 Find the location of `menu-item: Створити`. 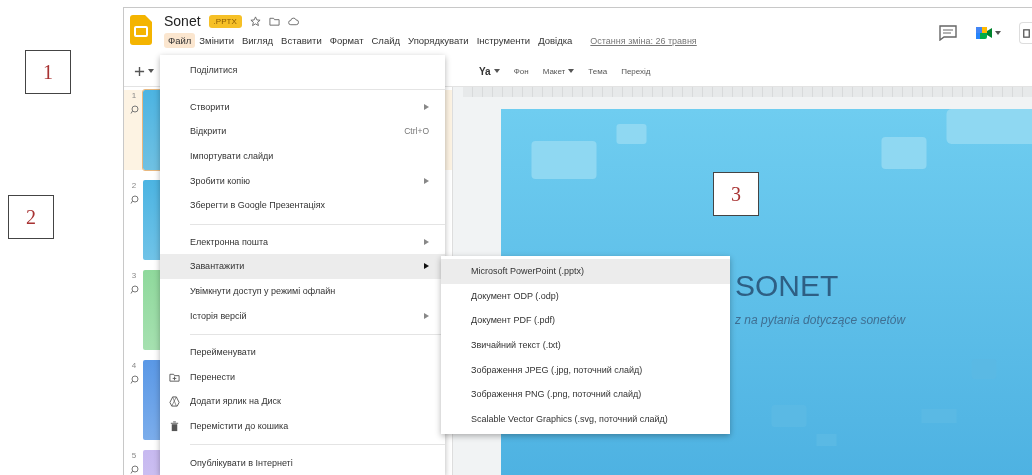

menu-item: Створити is located at coordinates (302, 107).